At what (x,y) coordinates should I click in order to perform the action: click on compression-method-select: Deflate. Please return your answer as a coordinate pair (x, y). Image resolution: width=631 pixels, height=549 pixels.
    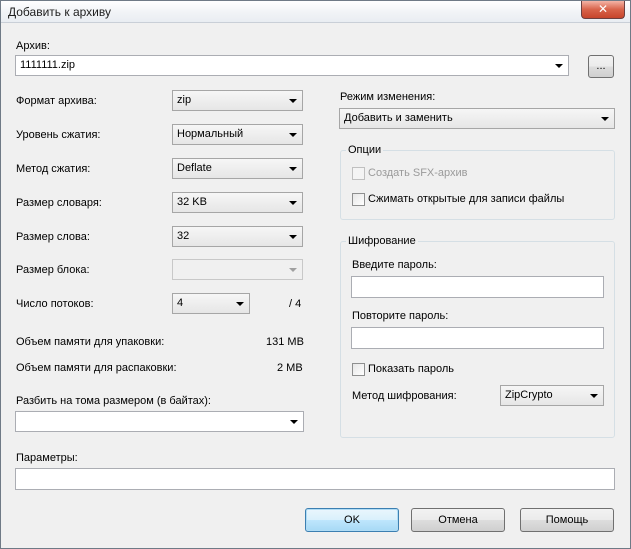
    Looking at the image, I should click on (237, 168).